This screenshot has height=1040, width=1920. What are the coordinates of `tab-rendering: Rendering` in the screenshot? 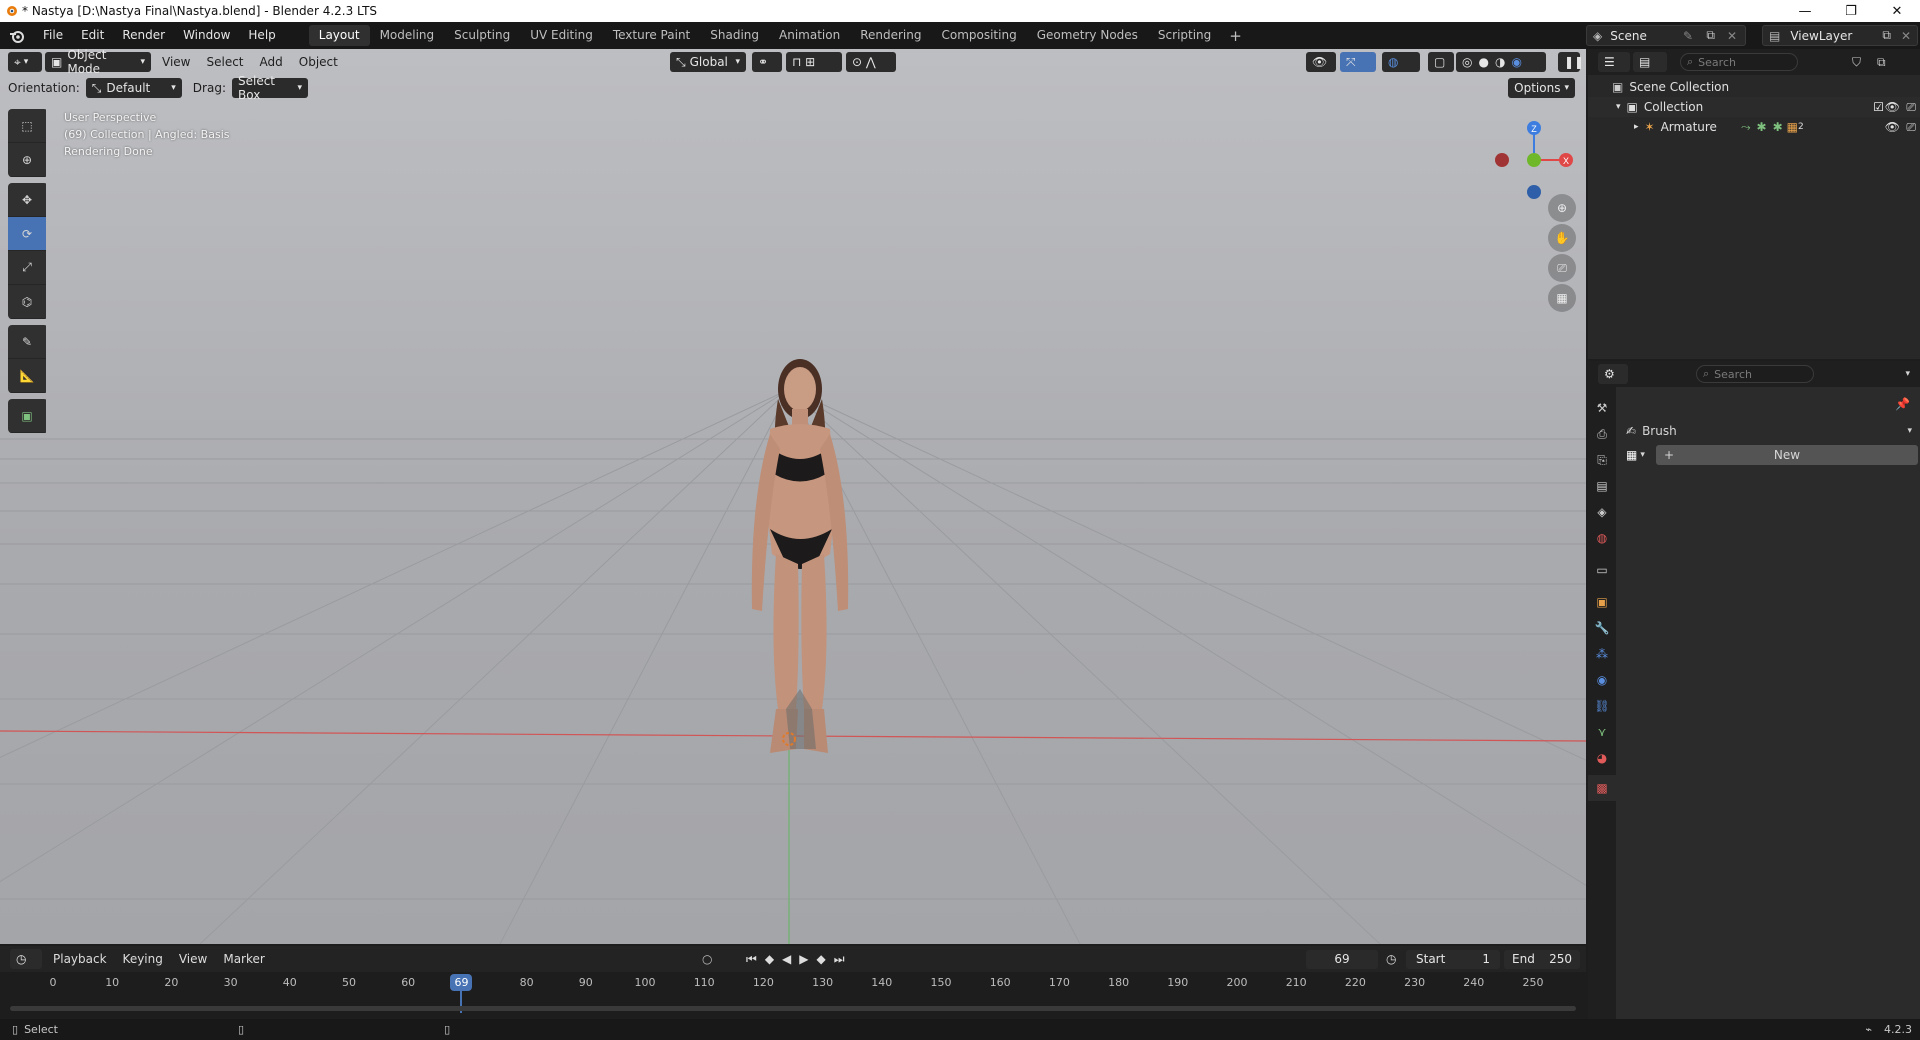 It's located at (890, 35).